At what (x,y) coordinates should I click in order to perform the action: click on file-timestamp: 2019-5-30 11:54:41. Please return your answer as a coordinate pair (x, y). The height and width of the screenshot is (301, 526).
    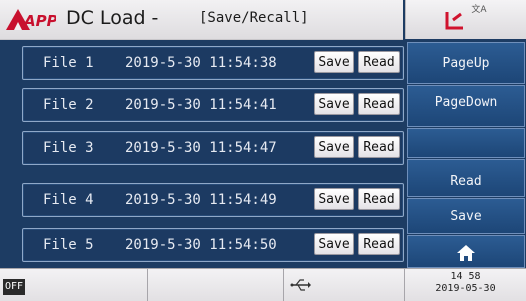
    Looking at the image, I should click on (201, 105).